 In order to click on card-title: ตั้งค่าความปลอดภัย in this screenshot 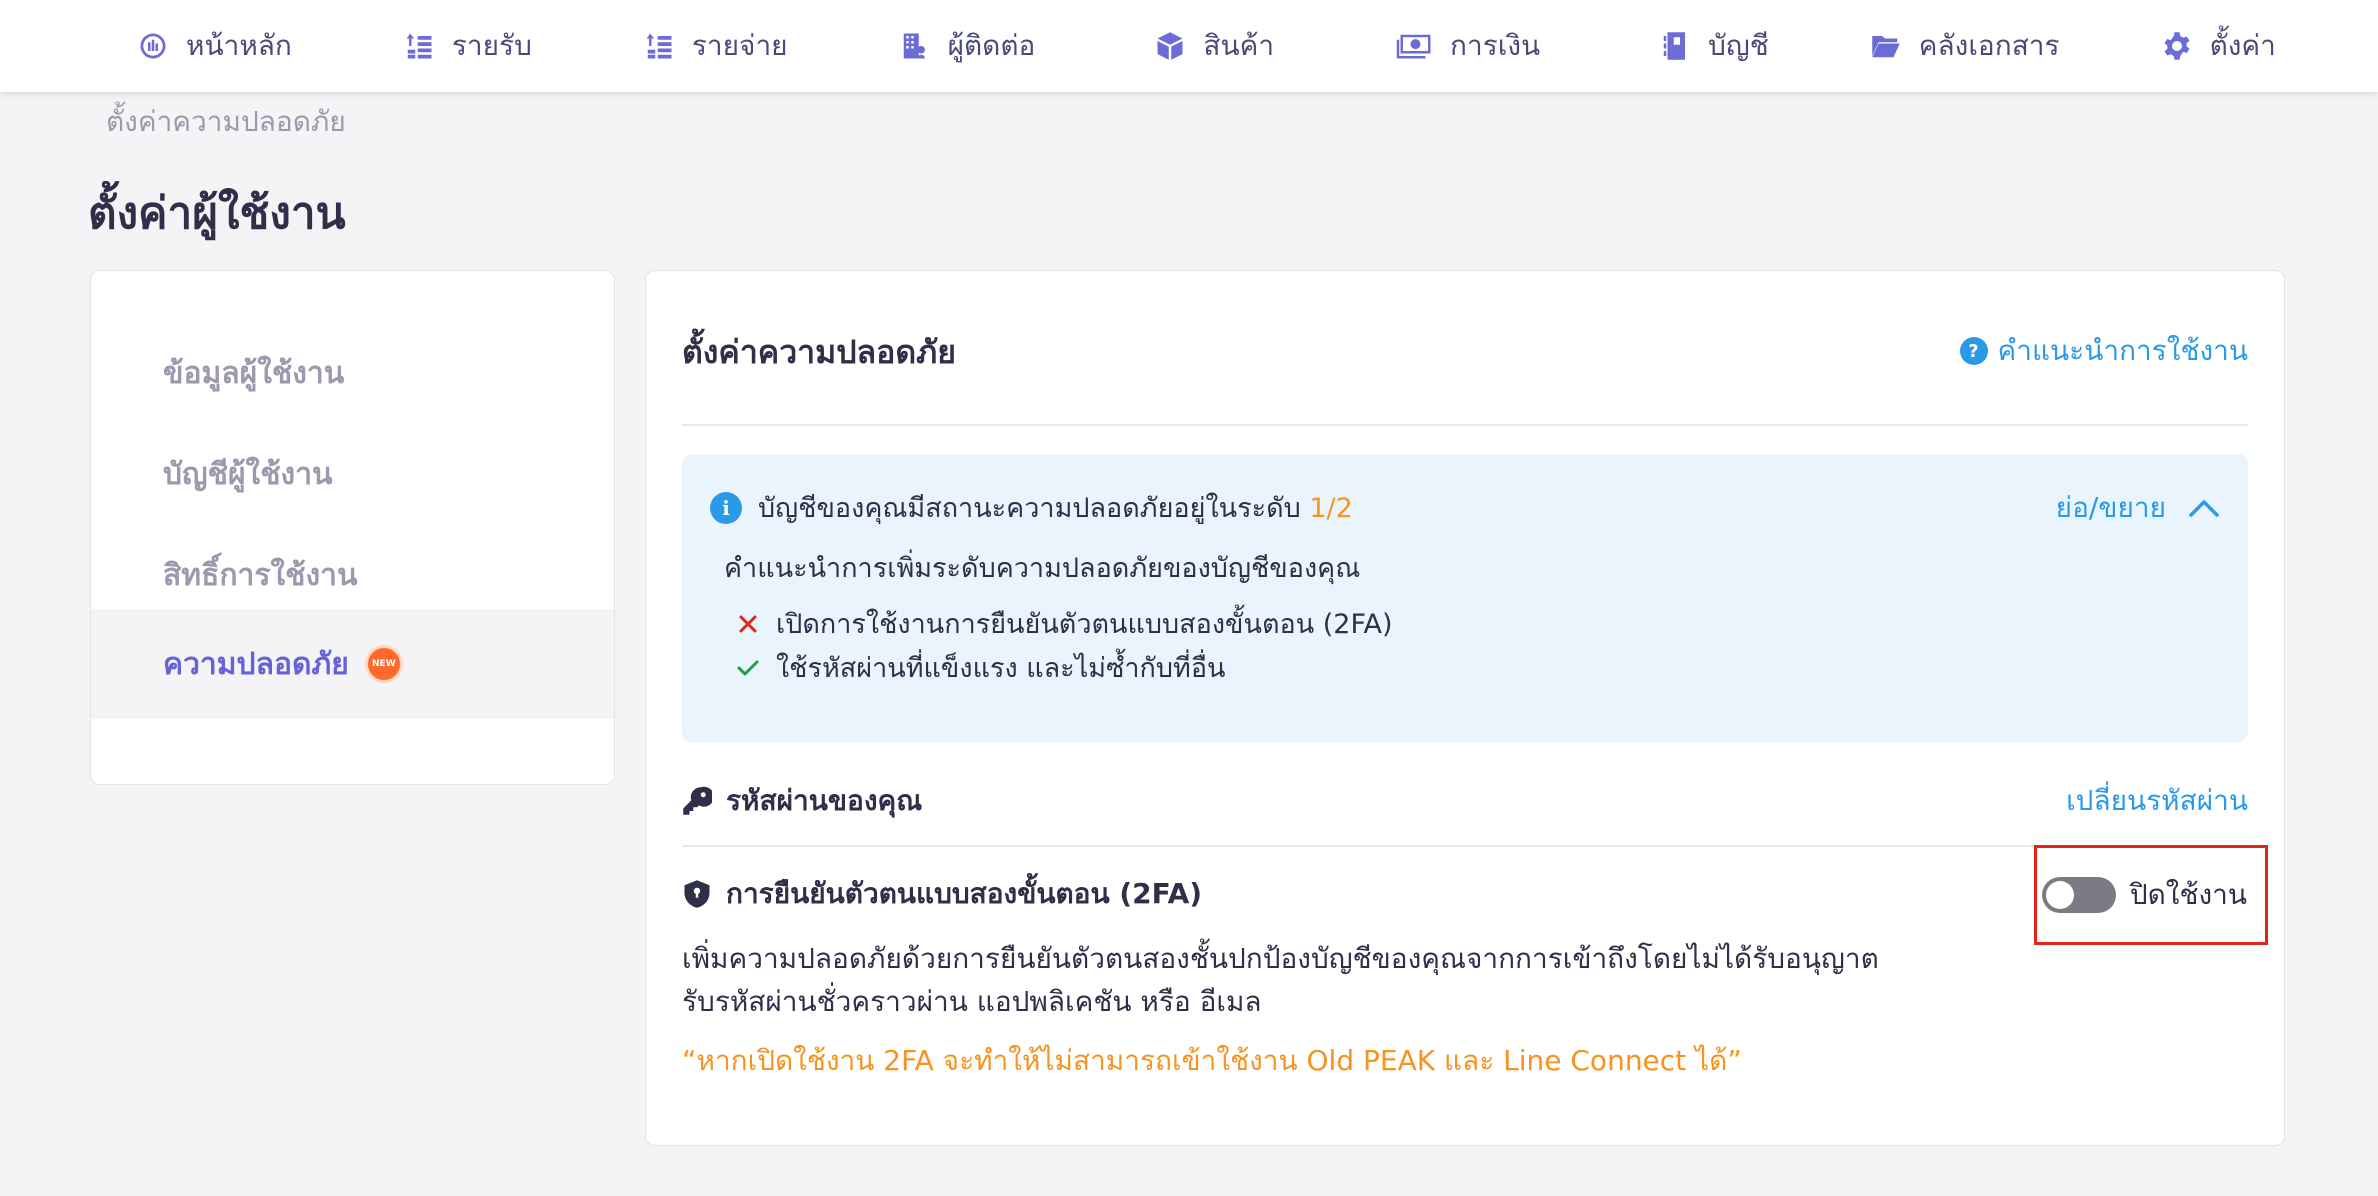, I will do `click(819, 352)`.